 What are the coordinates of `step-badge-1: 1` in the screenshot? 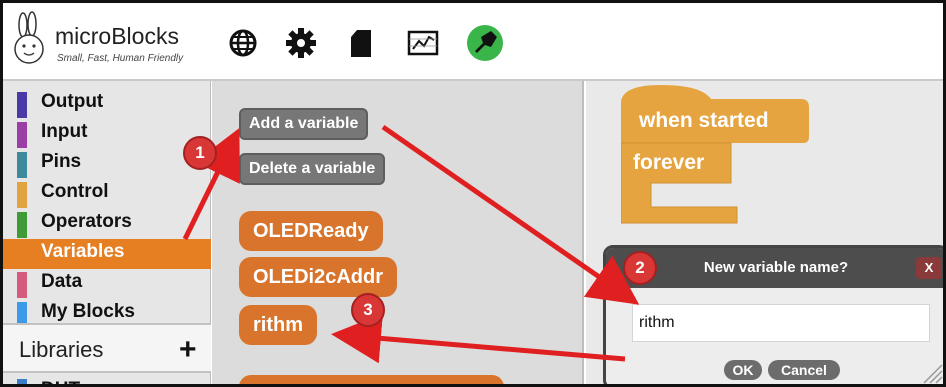 It's located at (200, 153).